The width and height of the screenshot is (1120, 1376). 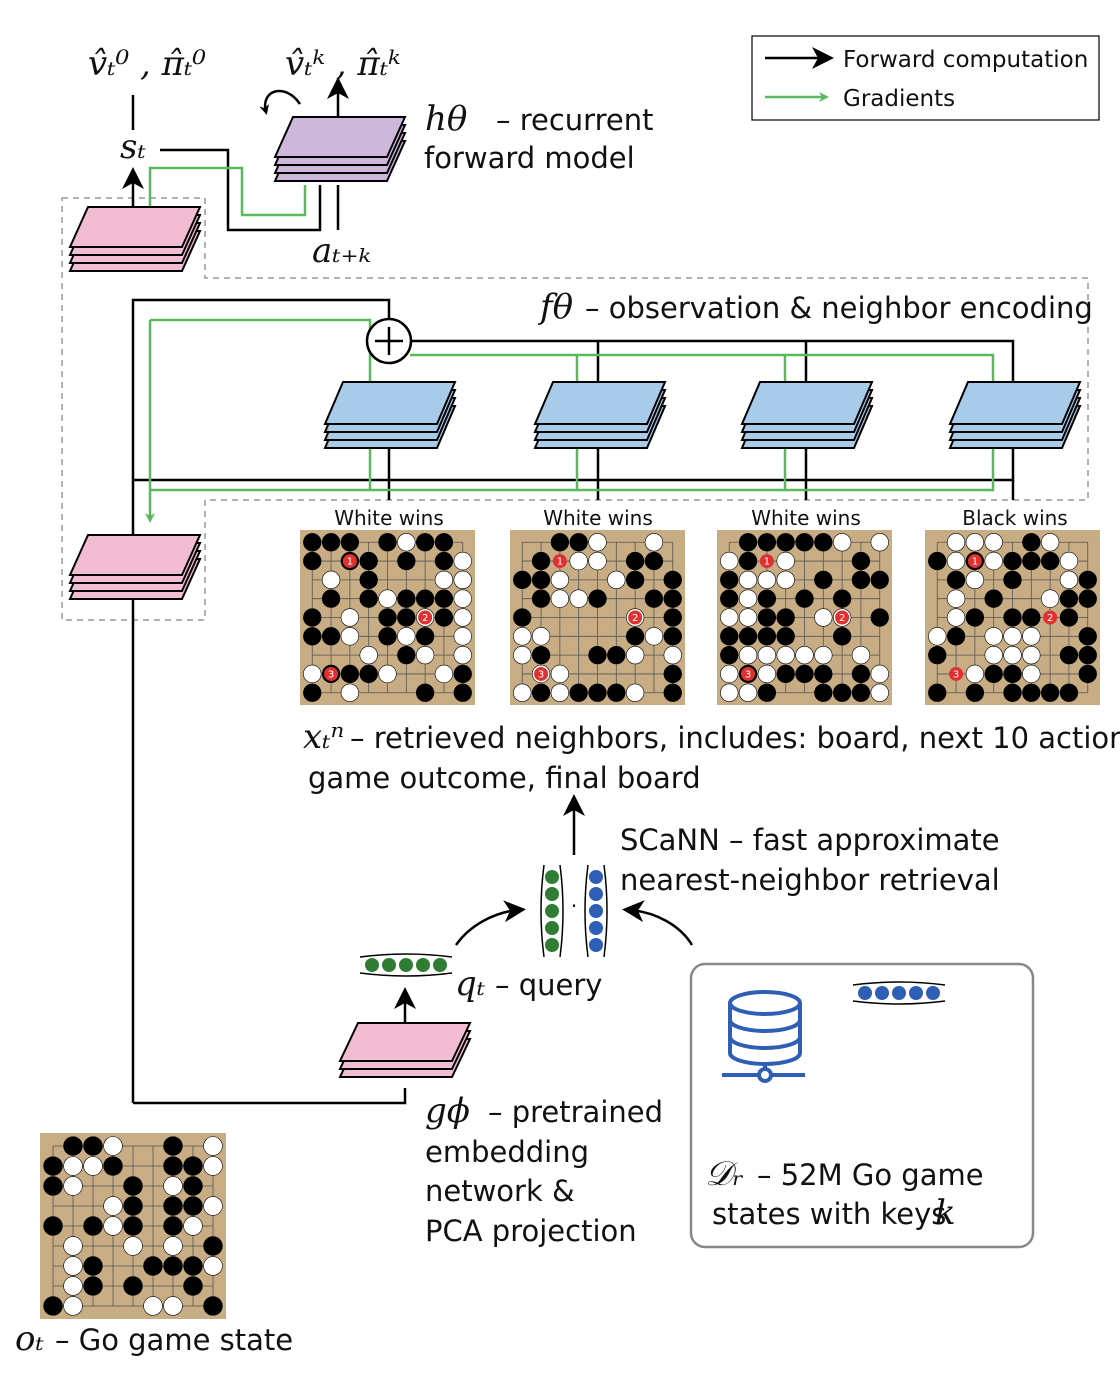 I want to click on neighbor-bottom-wire, so click(x=574, y=463).